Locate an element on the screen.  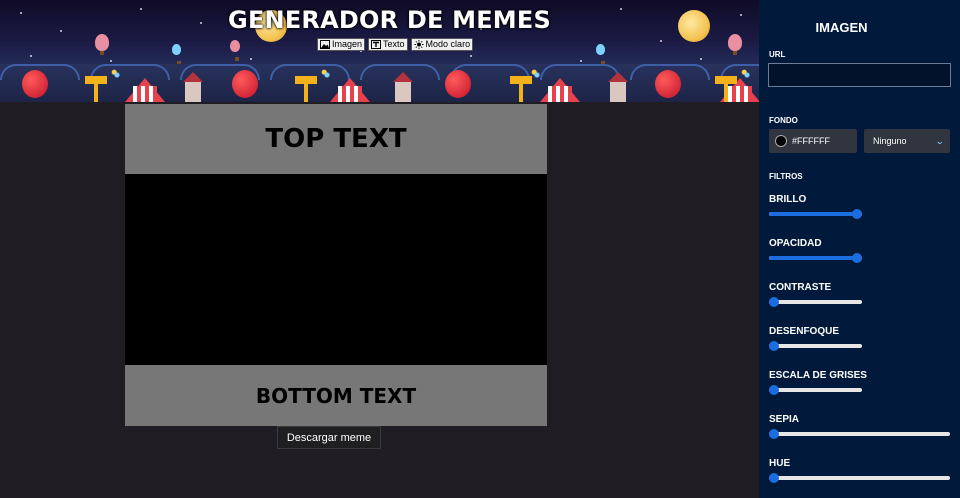
url-input is located at coordinates (859, 75).